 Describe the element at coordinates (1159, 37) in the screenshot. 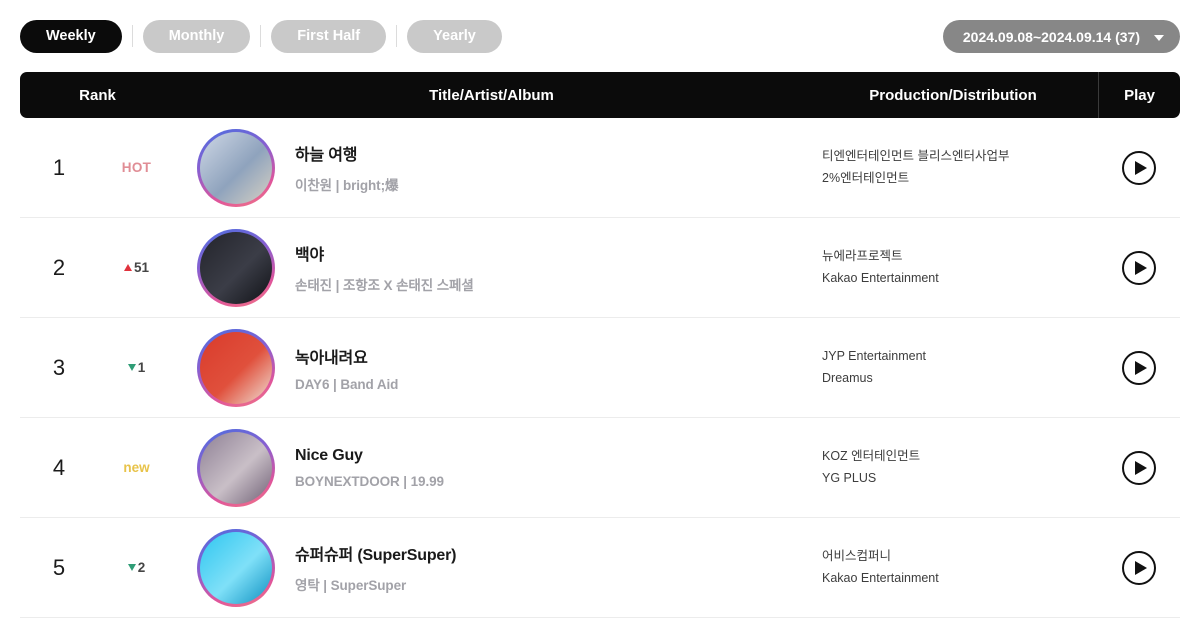

I see `chevron-down-icon` at that location.